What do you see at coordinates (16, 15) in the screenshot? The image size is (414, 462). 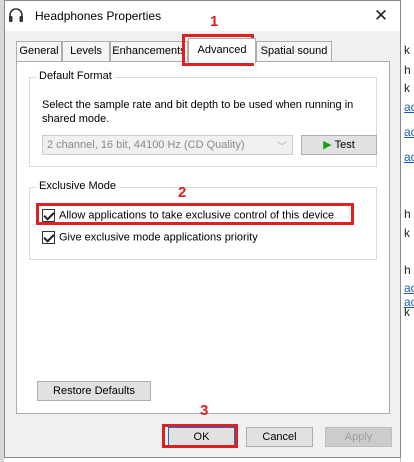 I see `headphones-icon` at bounding box center [16, 15].